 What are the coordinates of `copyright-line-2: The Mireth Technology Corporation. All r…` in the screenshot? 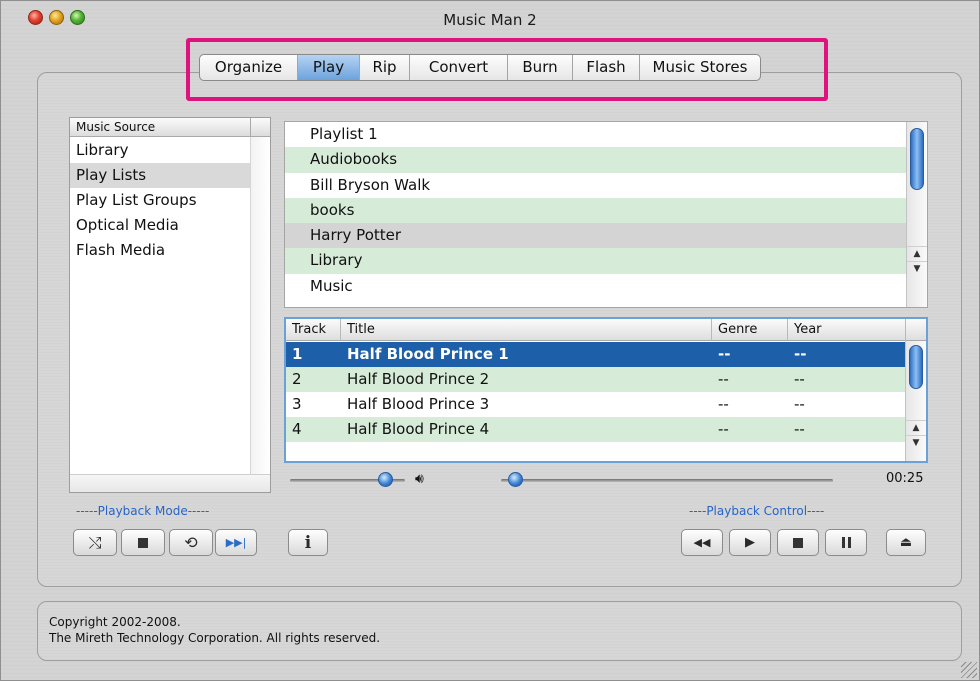 It's located at (215, 638).